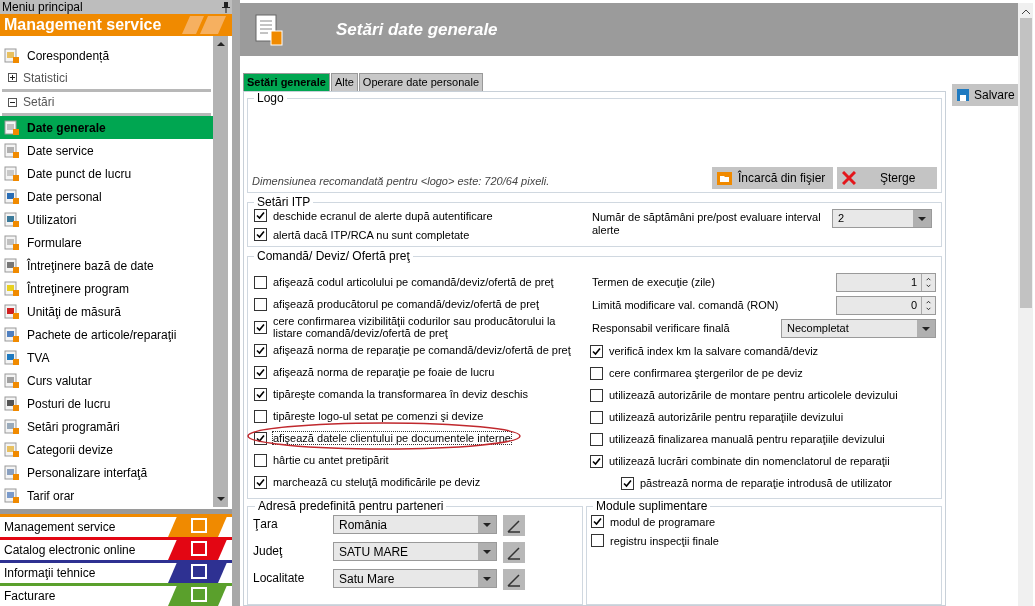 This screenshot has height=606, width=1035. Describe the element at coordinates (331, 460) in the screenshot. I see `checkbox-label: hârtie cu antet pretipărit` at that location.